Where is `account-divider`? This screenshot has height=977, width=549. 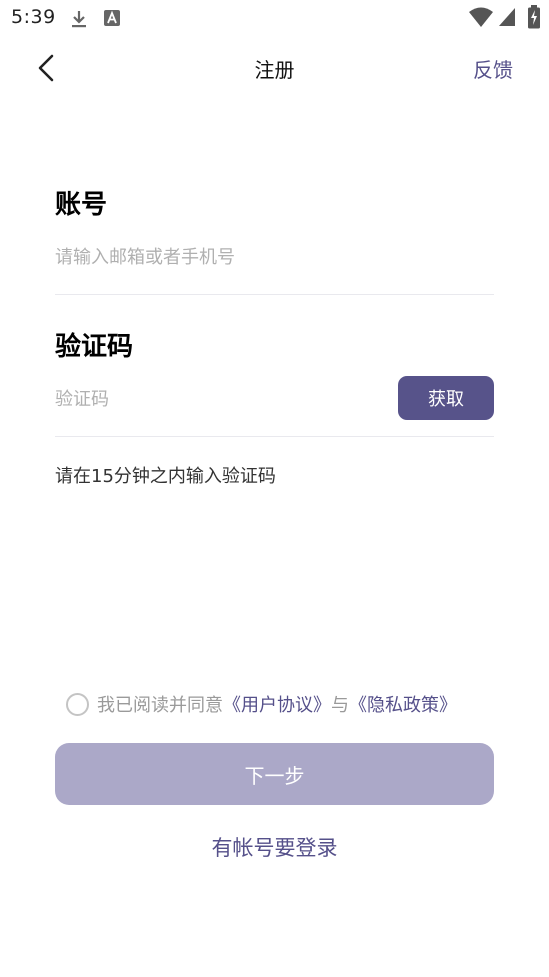
account-divider is located at coordinates (274, 294).